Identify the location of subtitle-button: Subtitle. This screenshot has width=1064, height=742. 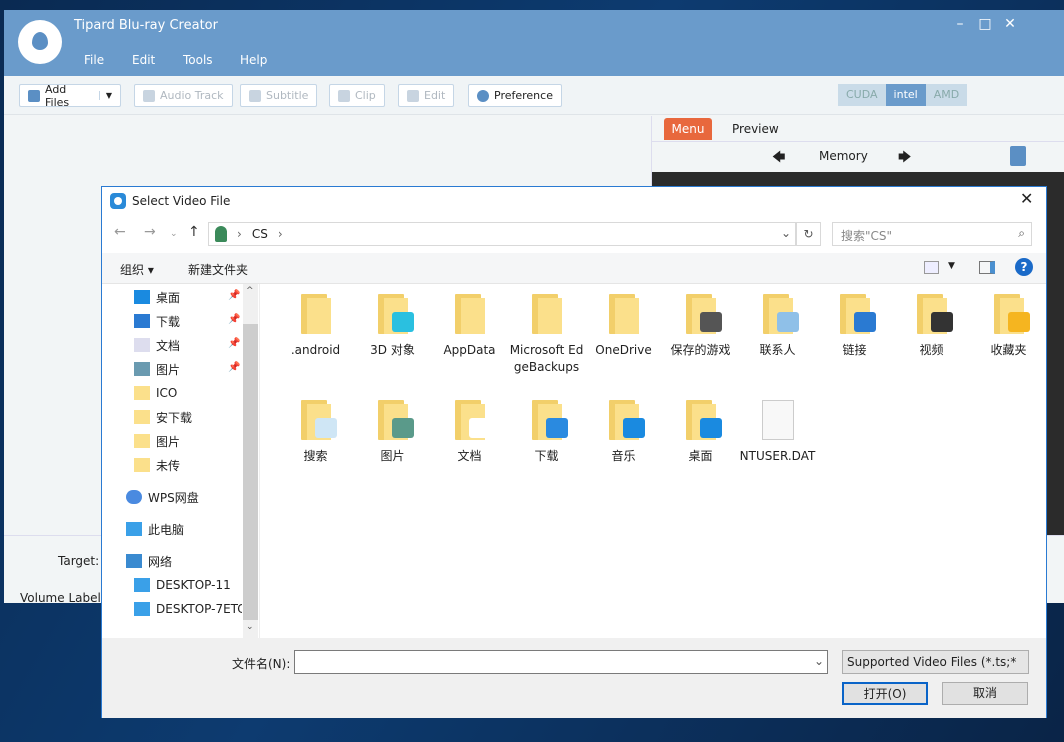
(279, 95).